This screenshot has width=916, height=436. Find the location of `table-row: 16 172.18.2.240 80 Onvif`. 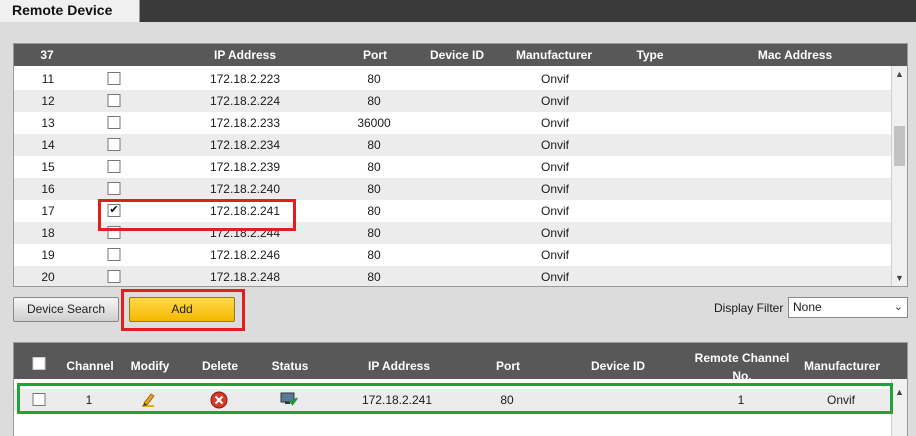

table-row: 16 172.18.2.240 80 Onvif is located at coordinates (452, 189).